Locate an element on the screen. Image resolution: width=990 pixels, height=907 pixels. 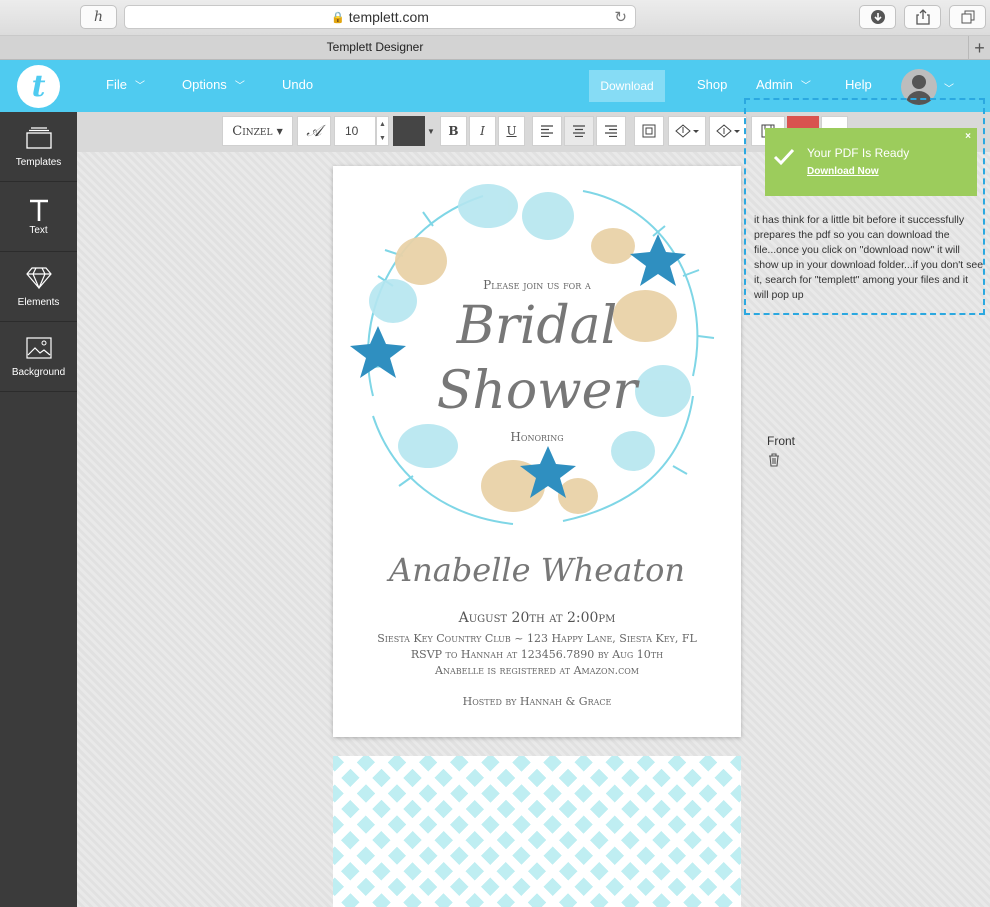
templates-icon is located at coordinates (38, 138).